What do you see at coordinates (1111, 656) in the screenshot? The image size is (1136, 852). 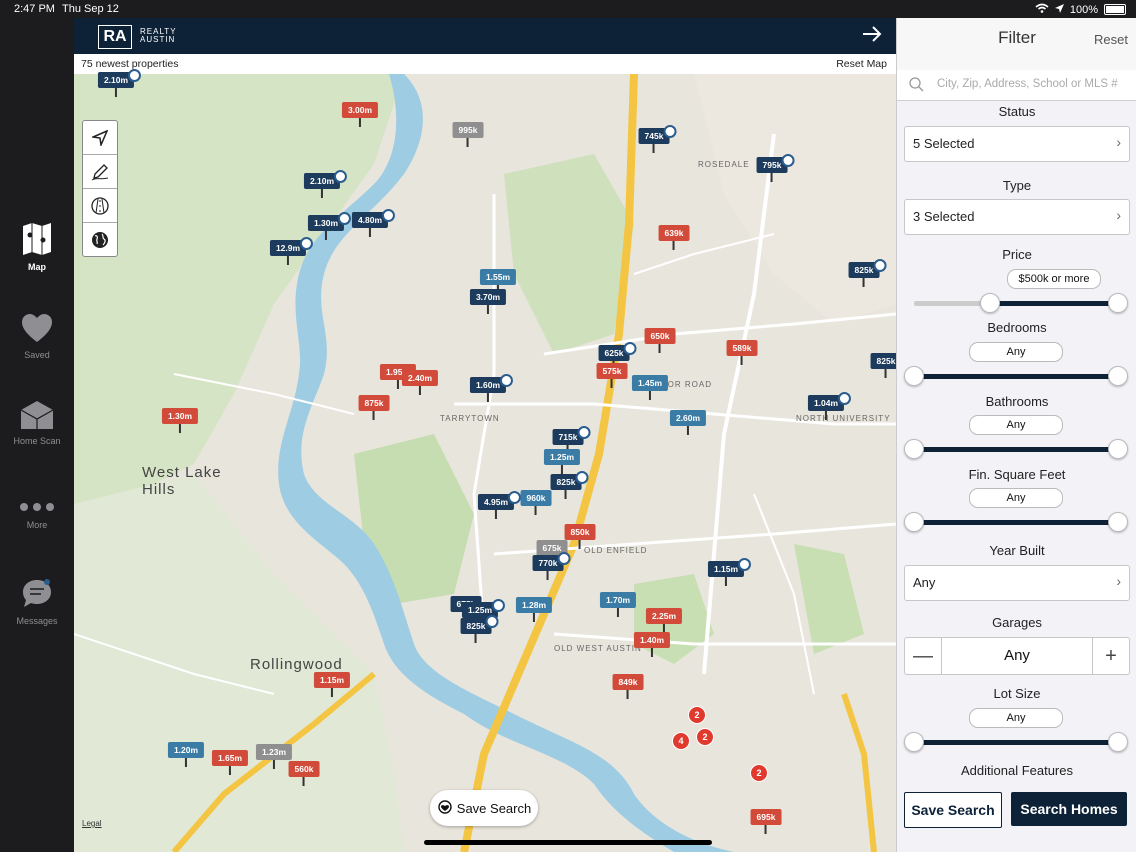 I see `garages-increment-button: +` at bounding box center [1111, 656].